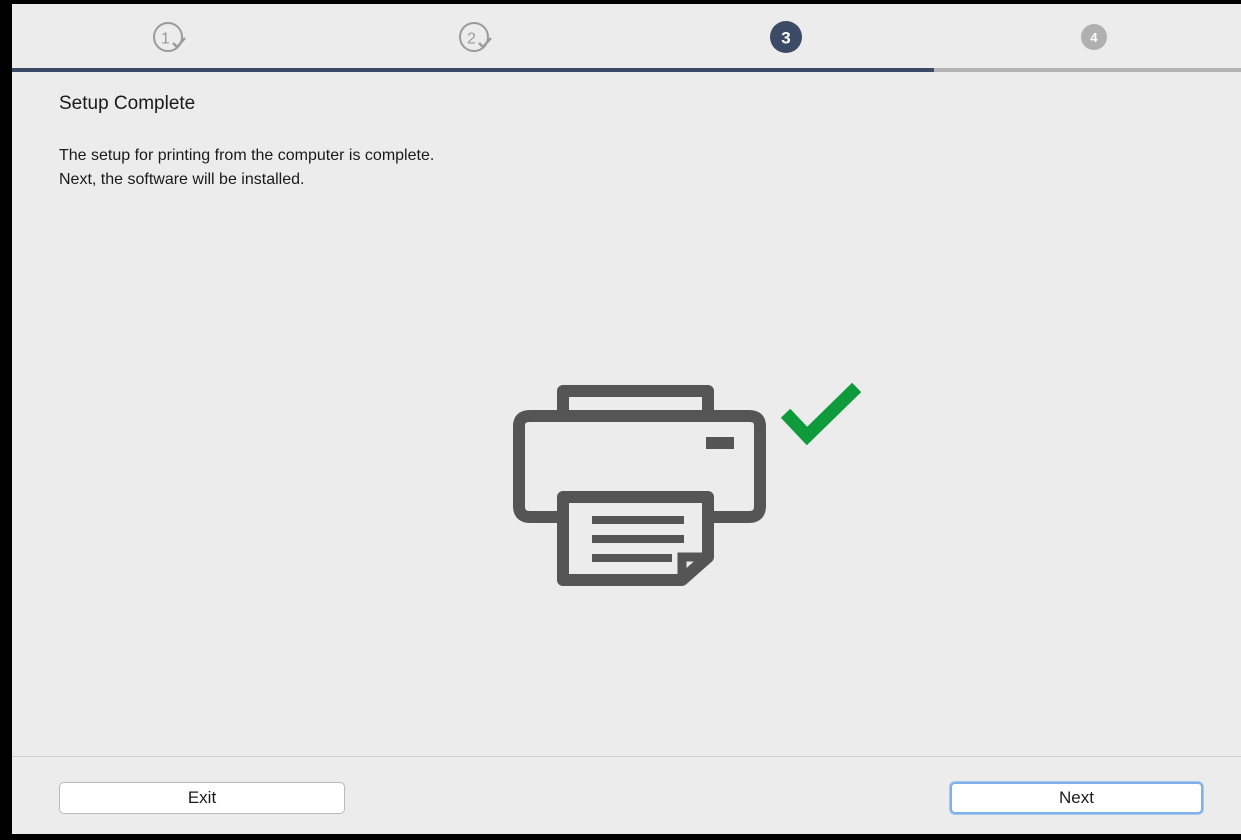 The height and width of the screenshot is (840, 1241). I want to click on progress-bar, so click(626, 70).